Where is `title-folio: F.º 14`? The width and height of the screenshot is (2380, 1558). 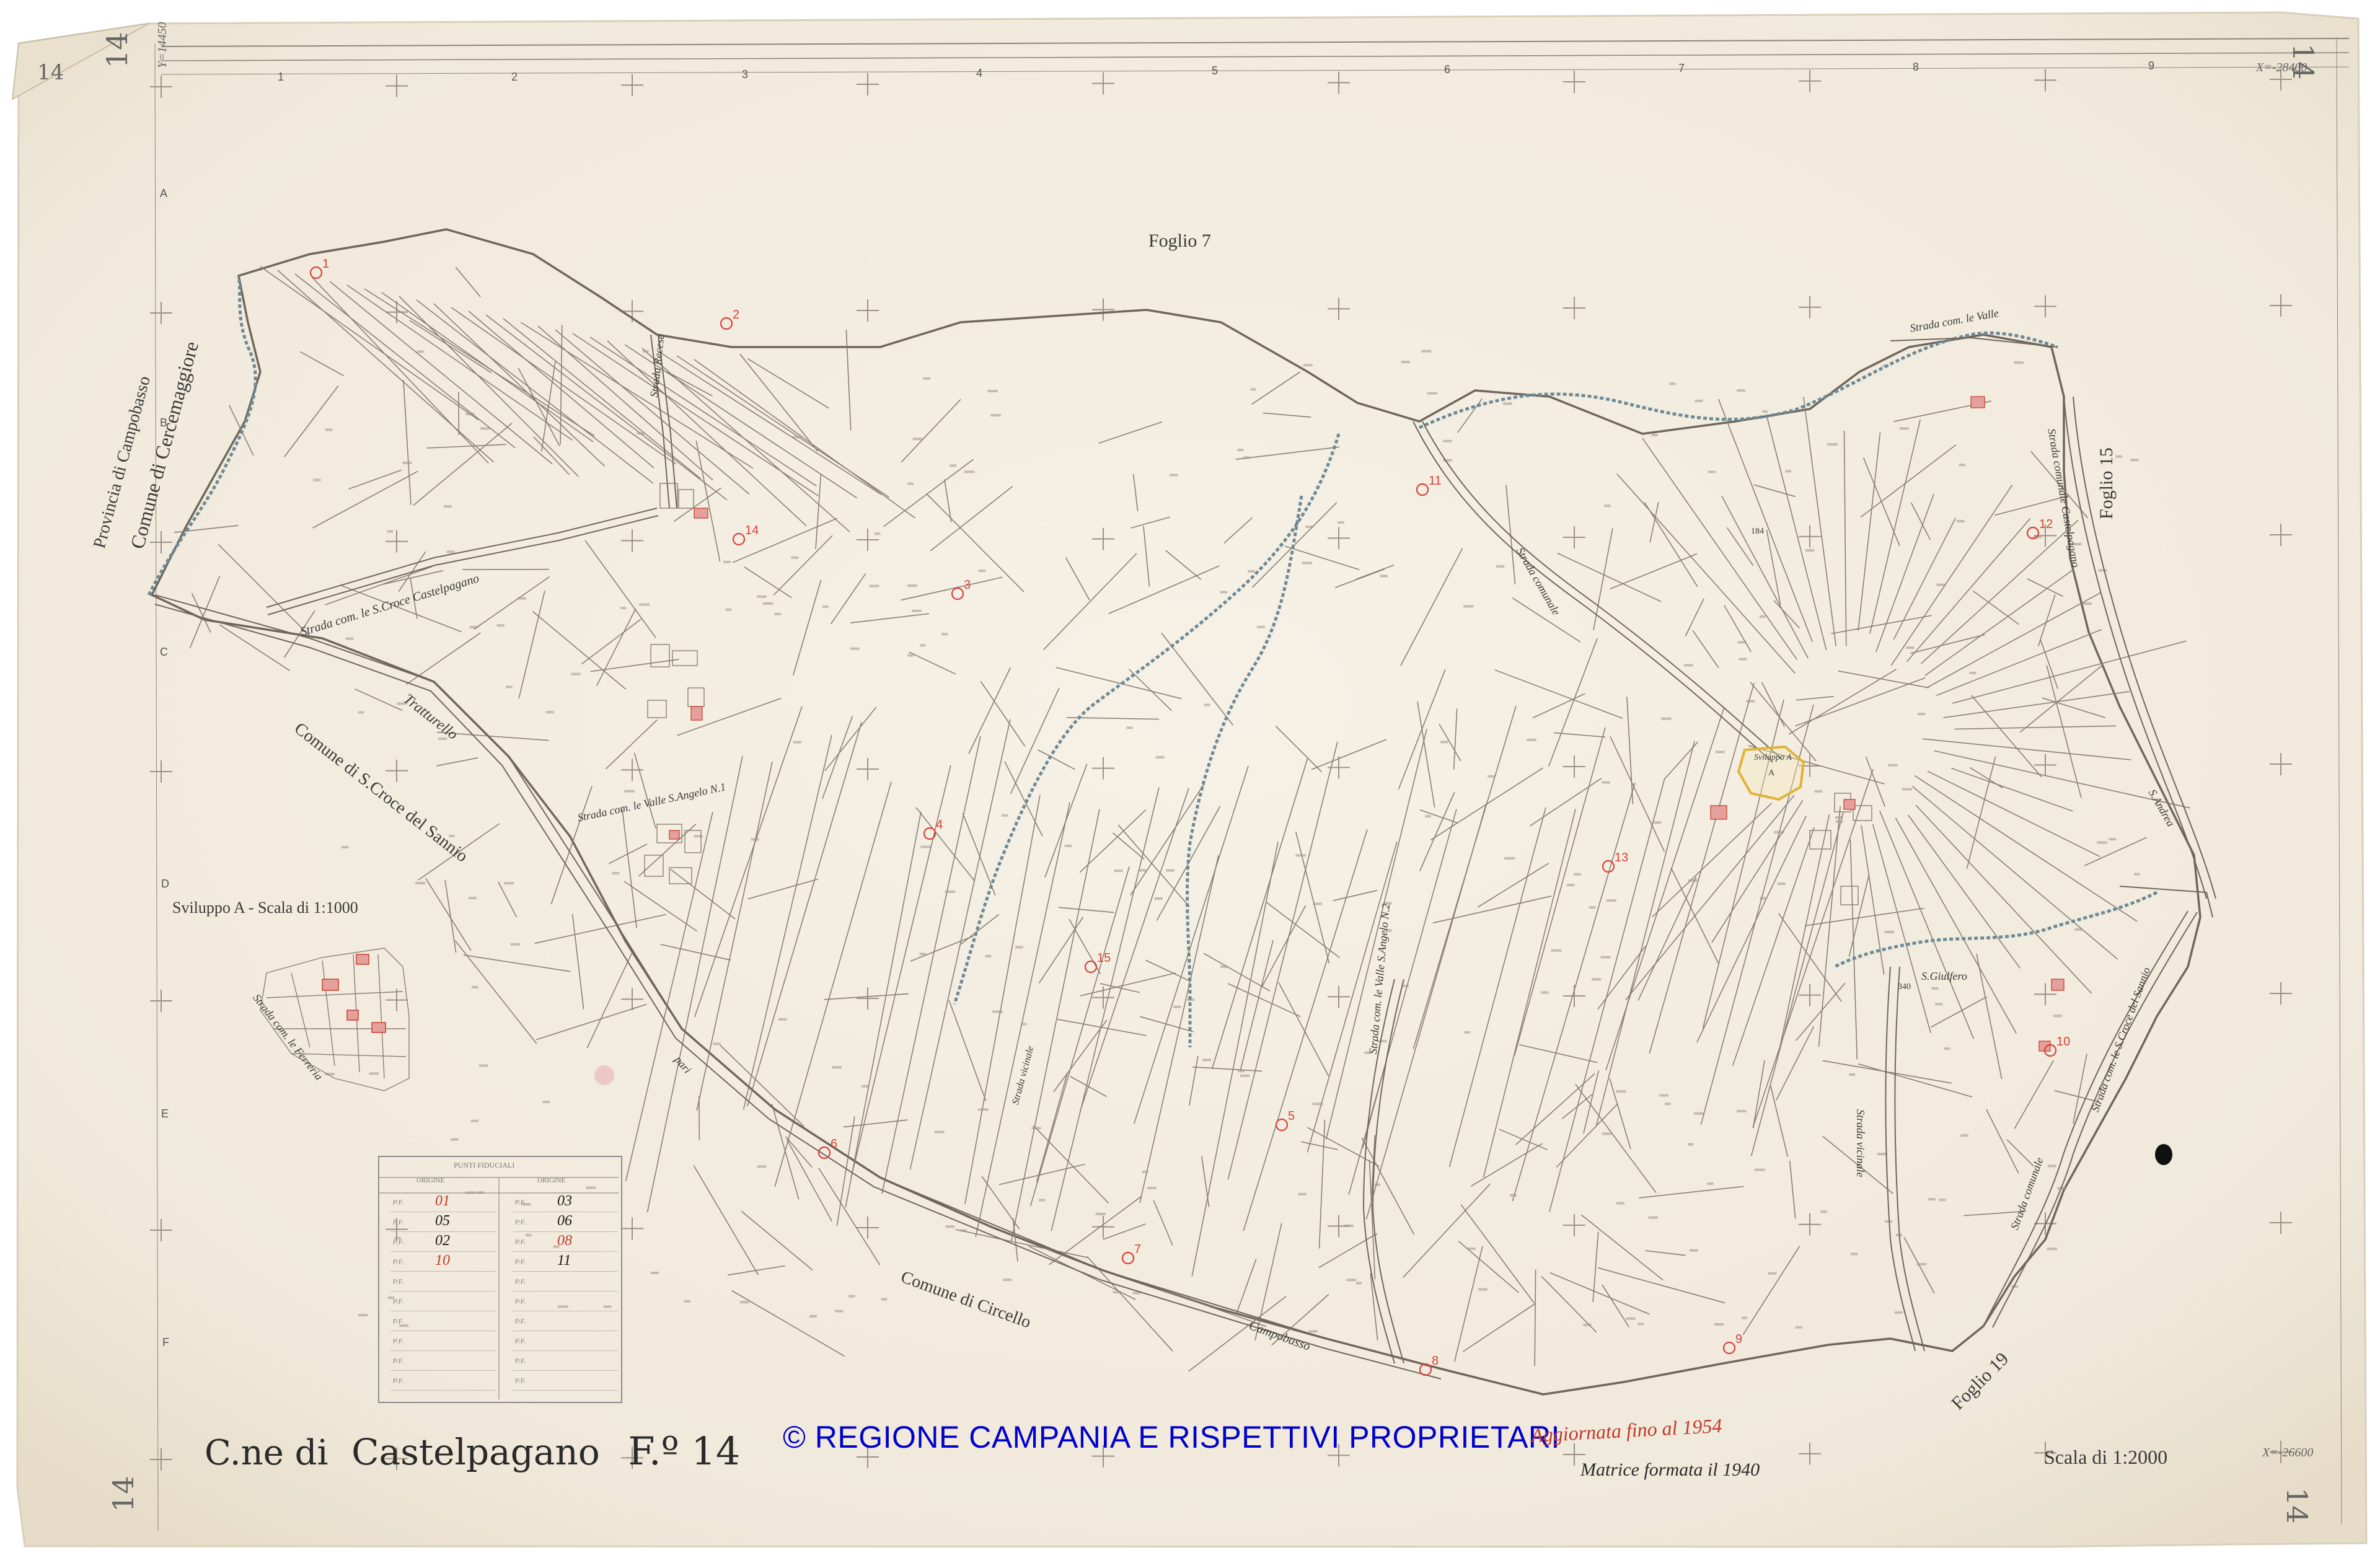 title-folio: F.º 14 is located at coordinates (684, 1451).